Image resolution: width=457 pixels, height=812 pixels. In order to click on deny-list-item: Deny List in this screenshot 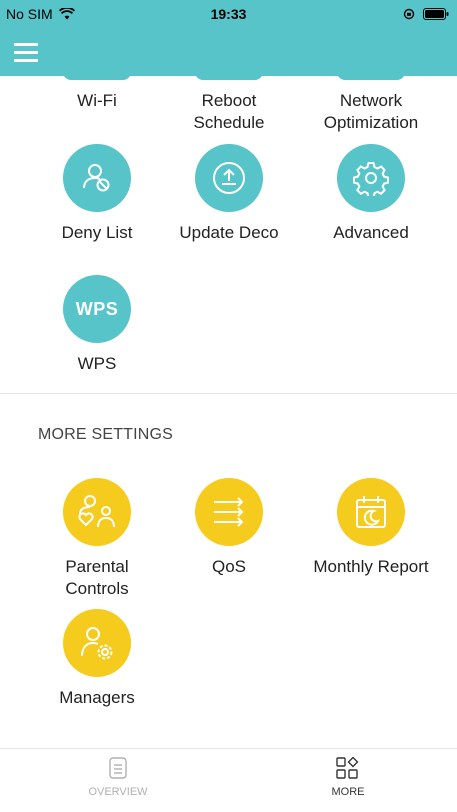, I will do `click(97, 194)`.